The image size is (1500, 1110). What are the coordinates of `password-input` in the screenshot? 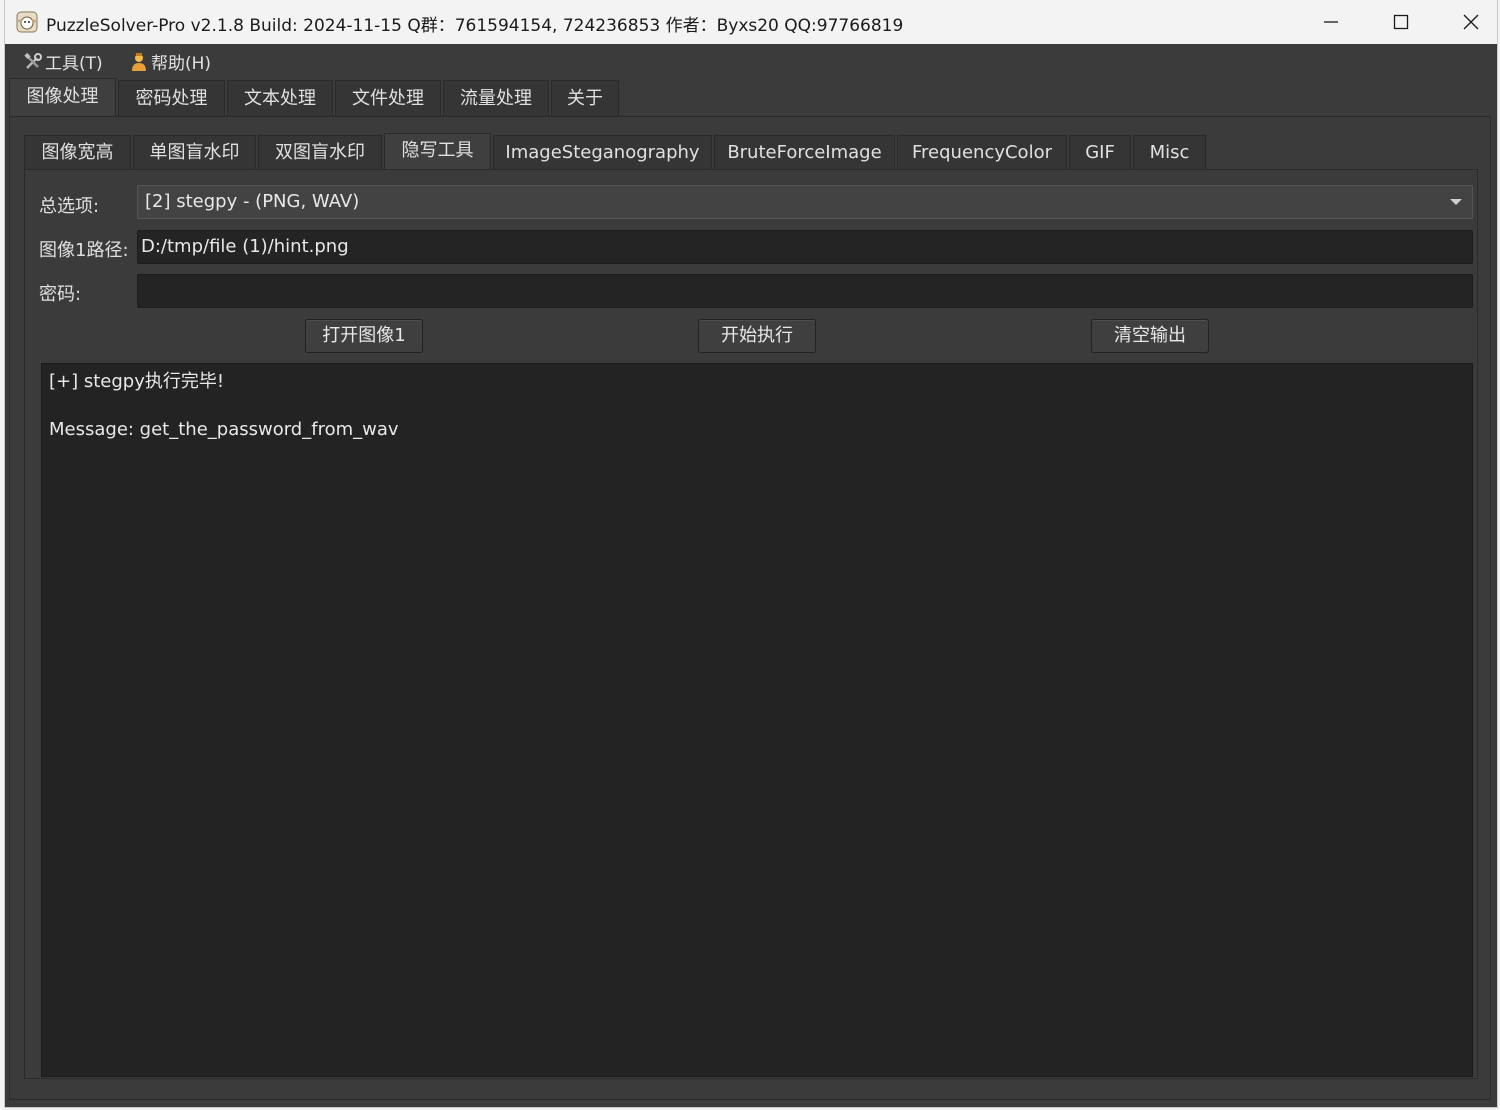 It's located at (805, 291).